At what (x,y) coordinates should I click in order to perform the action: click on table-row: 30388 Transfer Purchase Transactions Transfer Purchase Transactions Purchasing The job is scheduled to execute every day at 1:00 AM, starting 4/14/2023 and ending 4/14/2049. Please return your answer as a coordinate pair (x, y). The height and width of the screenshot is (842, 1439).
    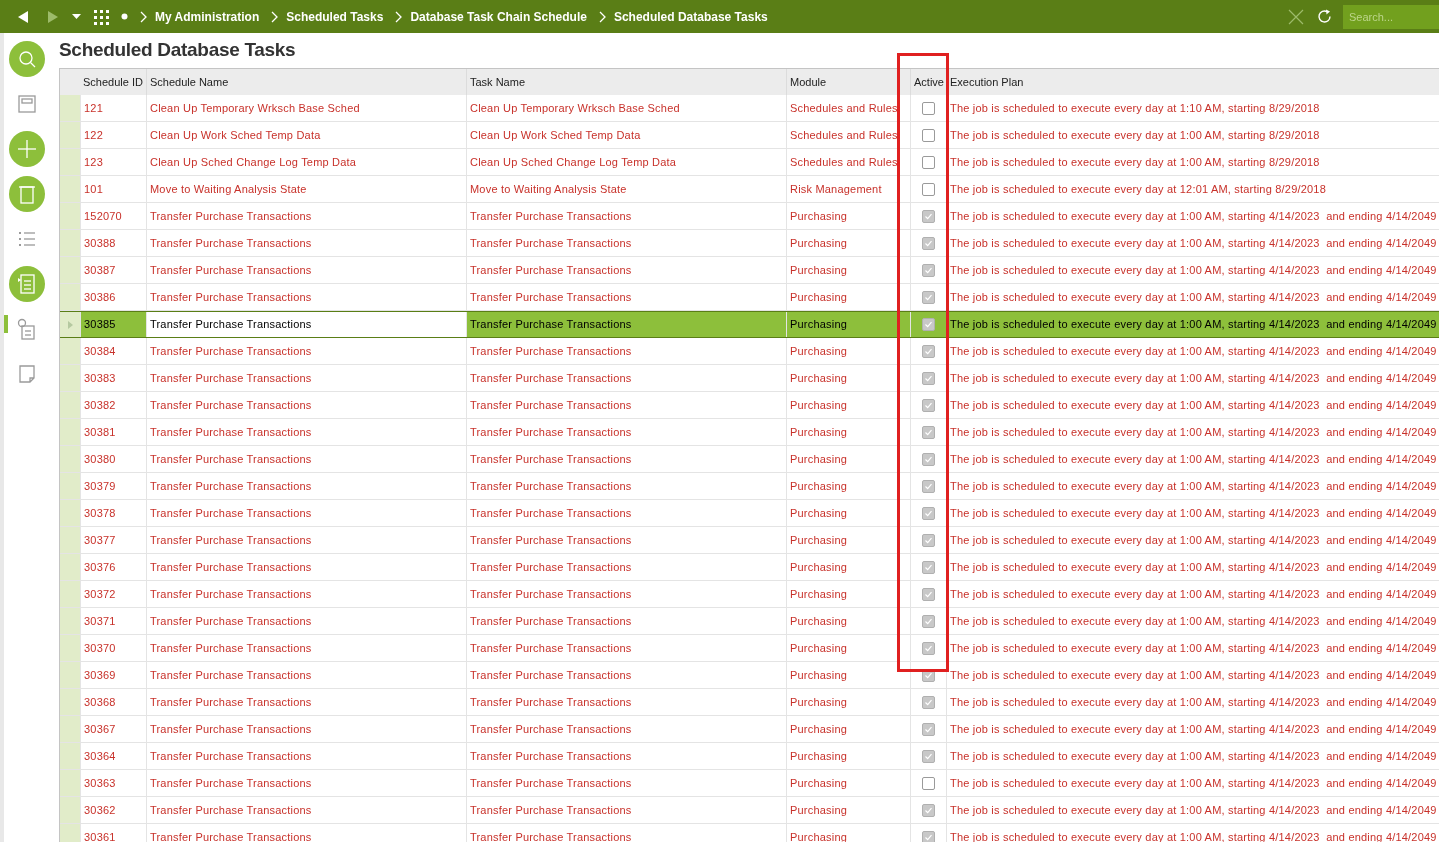
    Looking at the image, I should click on (749, 243).